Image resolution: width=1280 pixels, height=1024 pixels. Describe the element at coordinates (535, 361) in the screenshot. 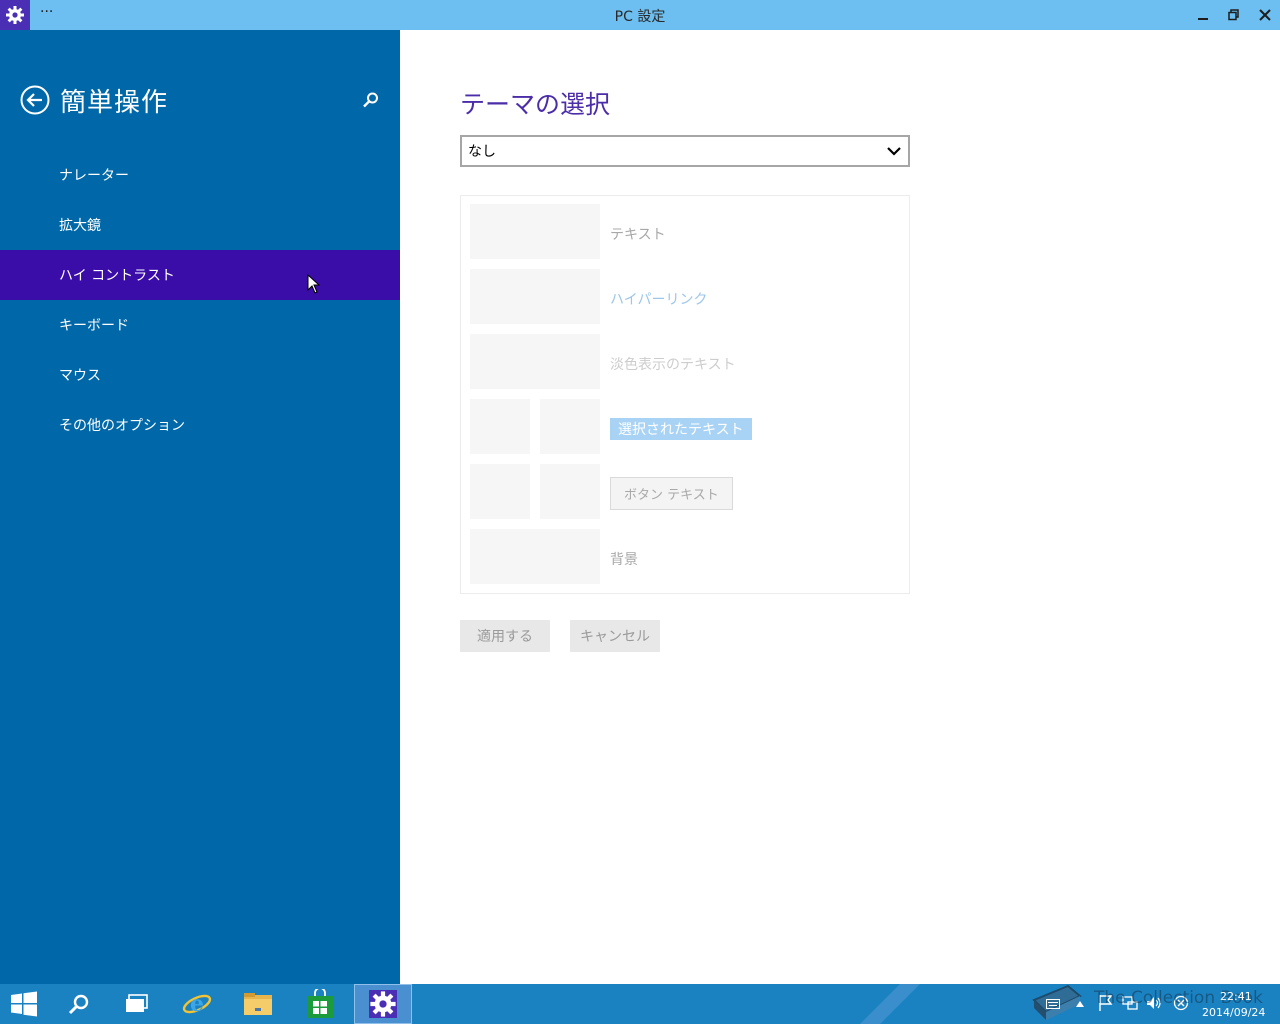

I see `dimmed-text-color-swatch` at that location.